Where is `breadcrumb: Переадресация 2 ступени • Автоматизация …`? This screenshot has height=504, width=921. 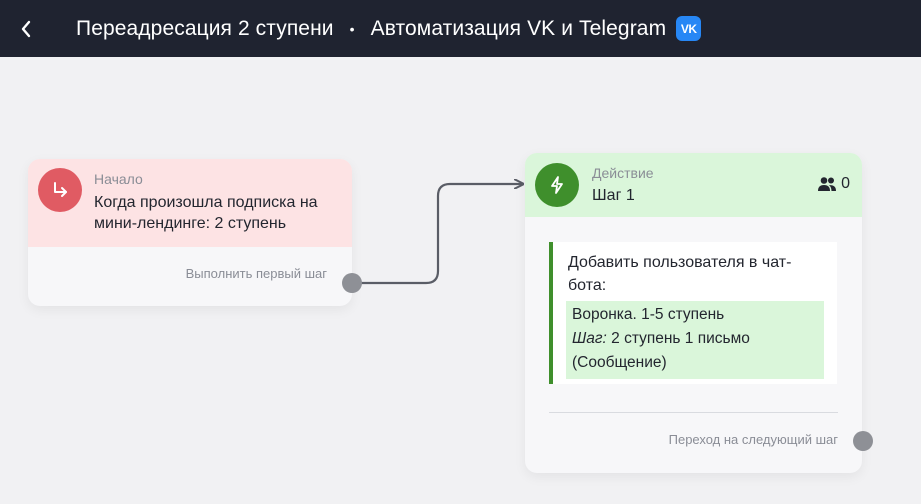 breadcrumb: Переадресация 2 ступени • Автоматизация … is located at coordinates (389, 28).